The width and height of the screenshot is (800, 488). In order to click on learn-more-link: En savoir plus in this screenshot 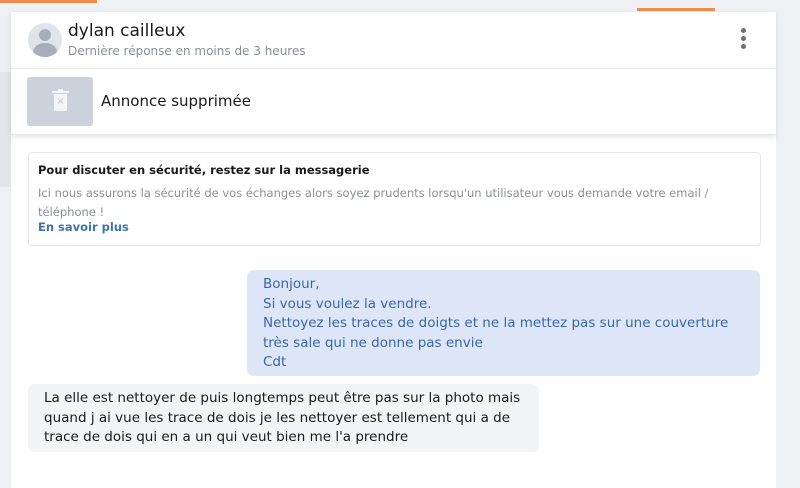, I will do `click(83, 227)`.